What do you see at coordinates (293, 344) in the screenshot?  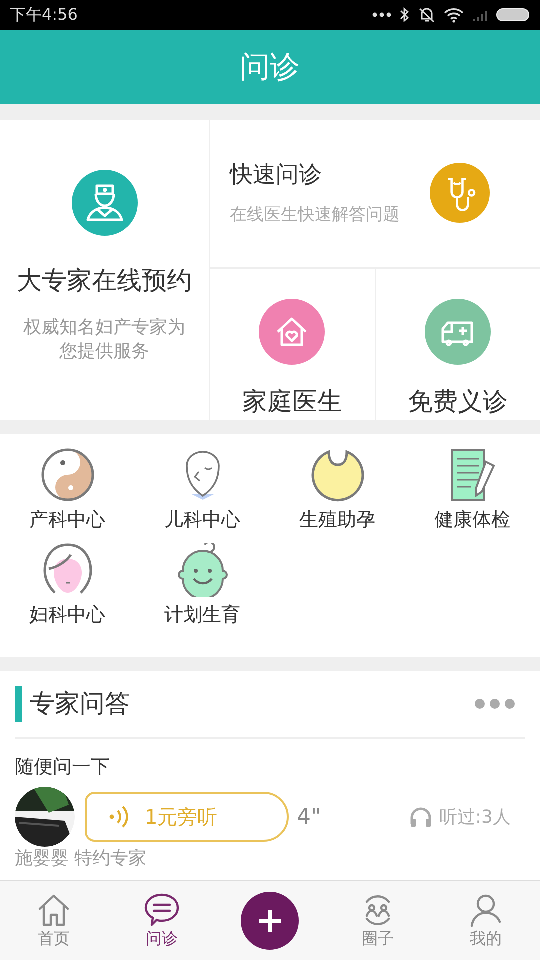 I see `service-tile: 家庭医生` at bounding box center [293, 344].